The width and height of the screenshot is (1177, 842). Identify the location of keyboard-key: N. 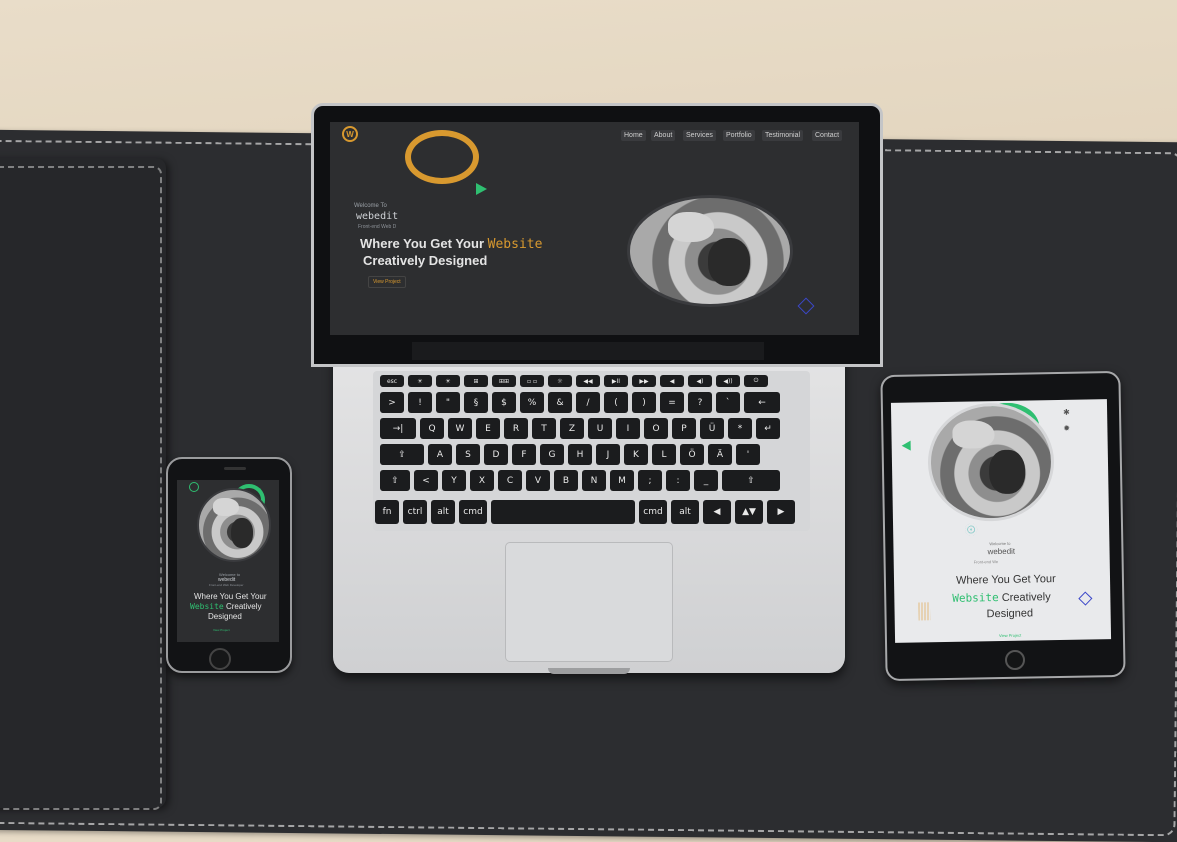
(594, 480).